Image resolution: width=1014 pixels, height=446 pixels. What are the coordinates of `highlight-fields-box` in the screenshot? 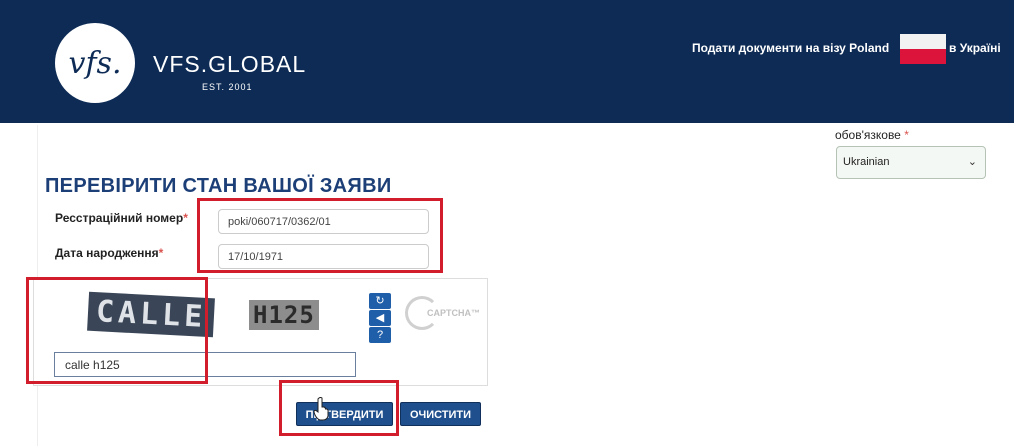 It's located at (320, 235).